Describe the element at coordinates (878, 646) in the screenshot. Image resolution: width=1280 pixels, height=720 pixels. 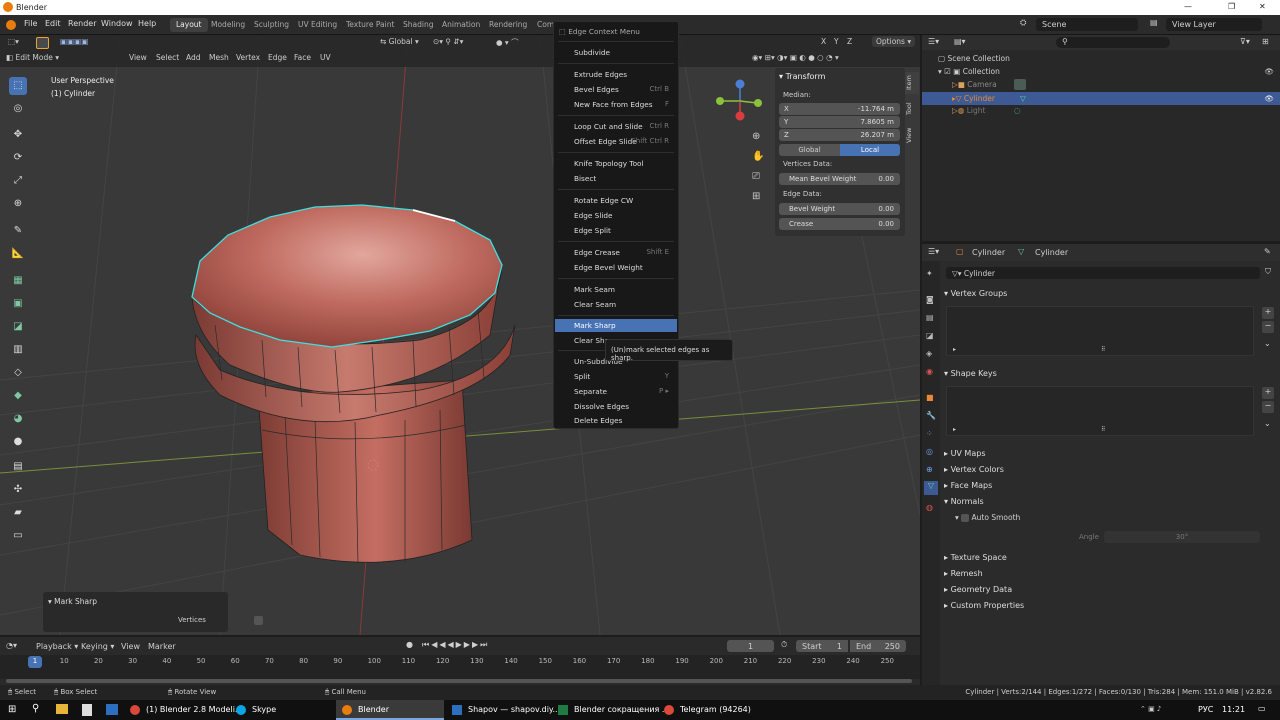
I see `end-frame-field: End 250` at that location.